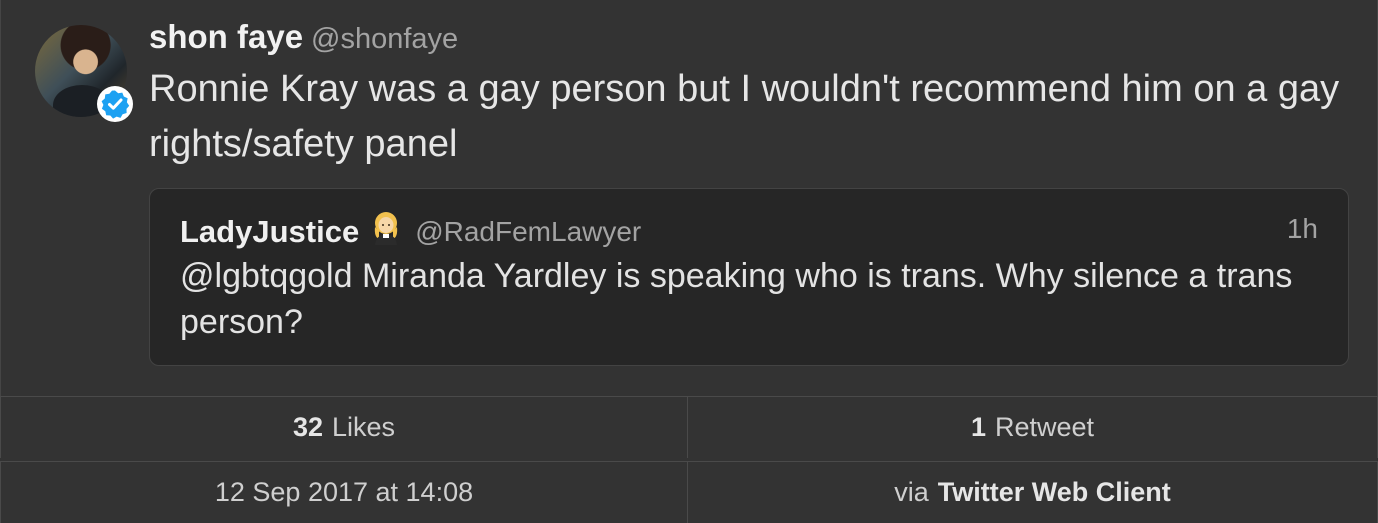 This screenshot has height=523, width=1378. What do you see at coordinates (1044, 427) in the screenshot?
I see `retweets-label: Retweet` at bounding box center [1044, 427].